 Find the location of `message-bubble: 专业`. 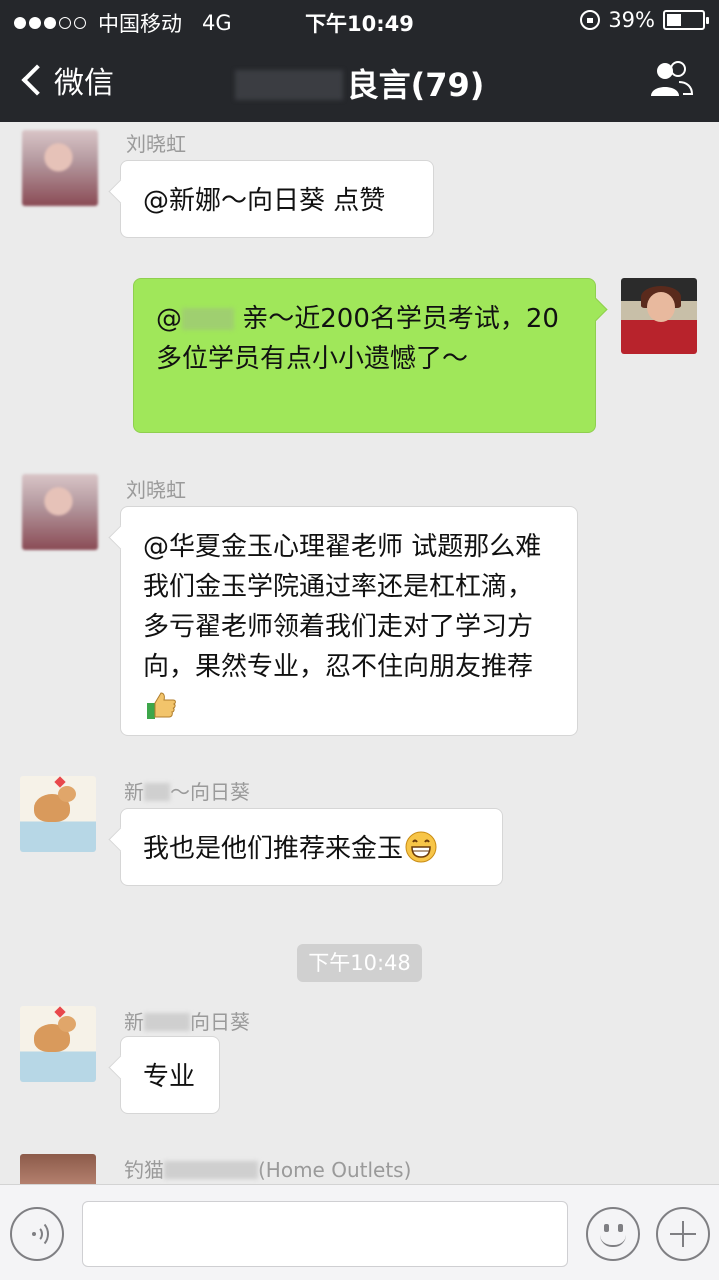

message-bubble: 专业 is located at coordinates (170, 1075).